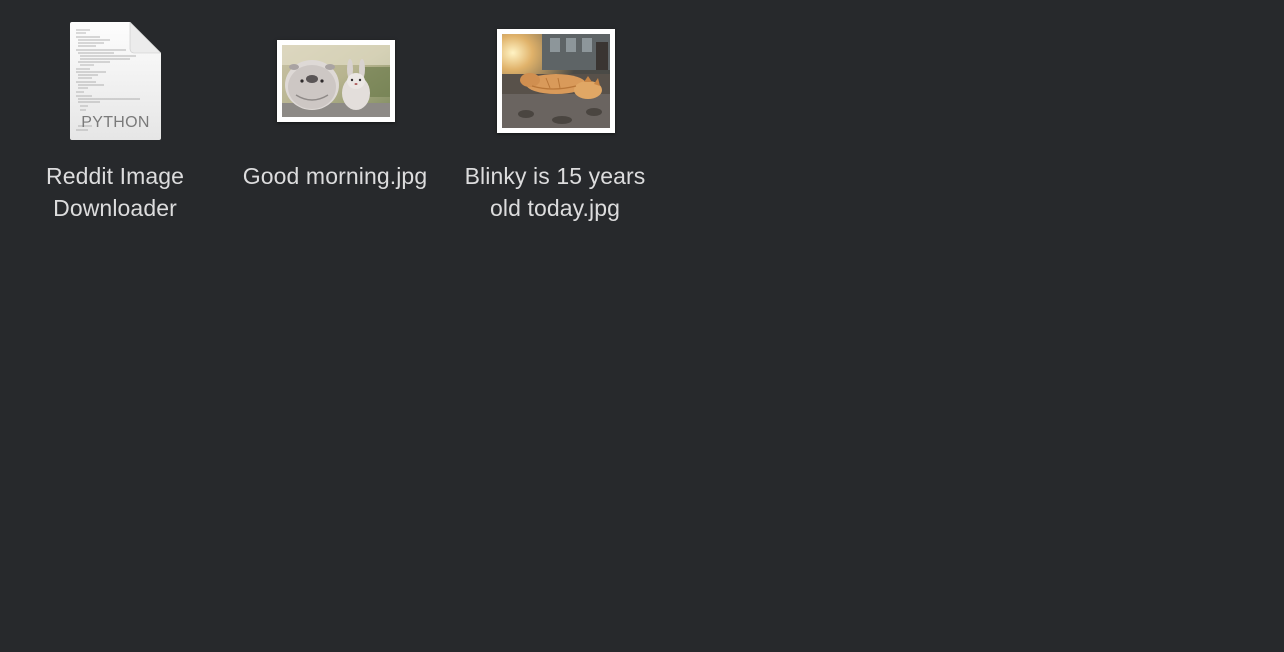  Describe the element at coordinates (115, 192) in the screenshot. I see `file-name-label: Reddit Image Downloader` at that location.